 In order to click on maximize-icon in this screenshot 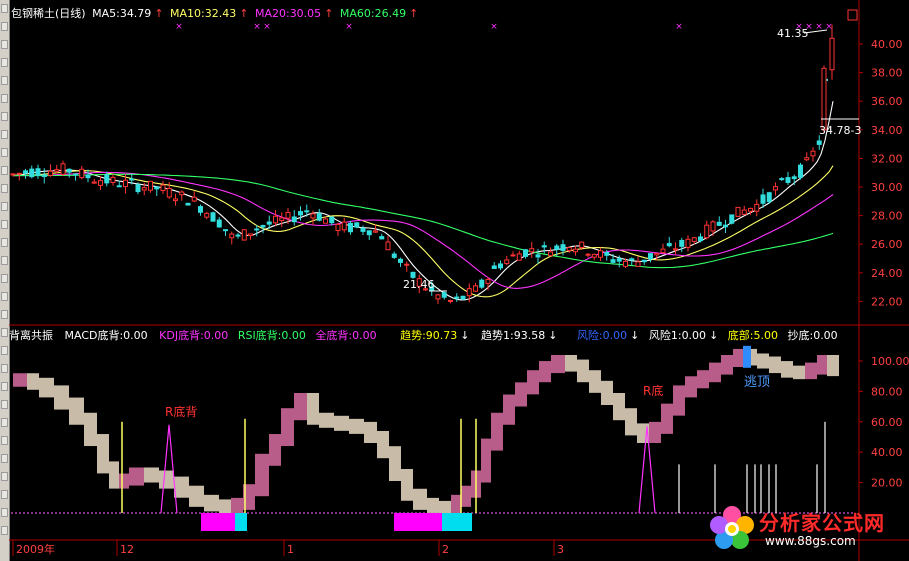, I will do `click(852, 15)`.